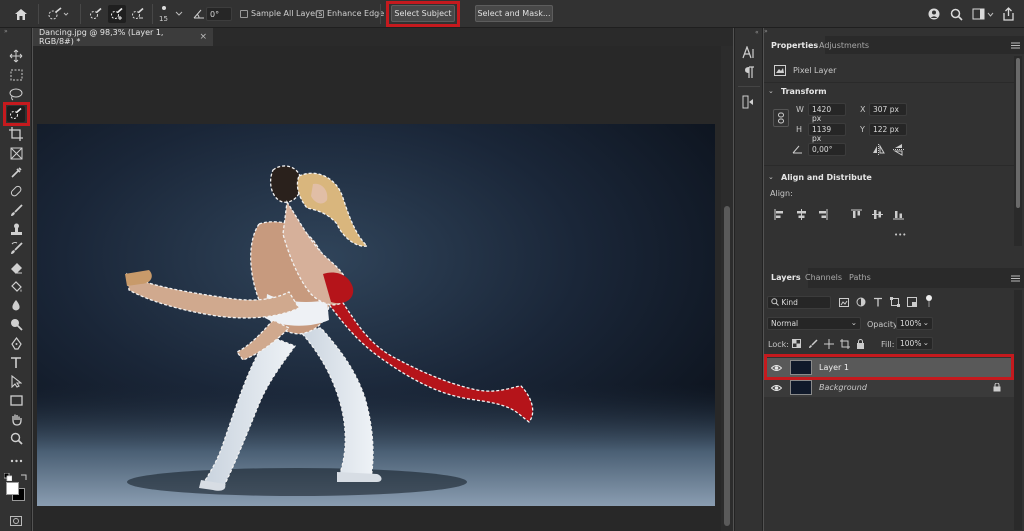 The height and width of the screenshot is (531, 1024). I want to click on marquee-tool-icon, so click(16, 75).